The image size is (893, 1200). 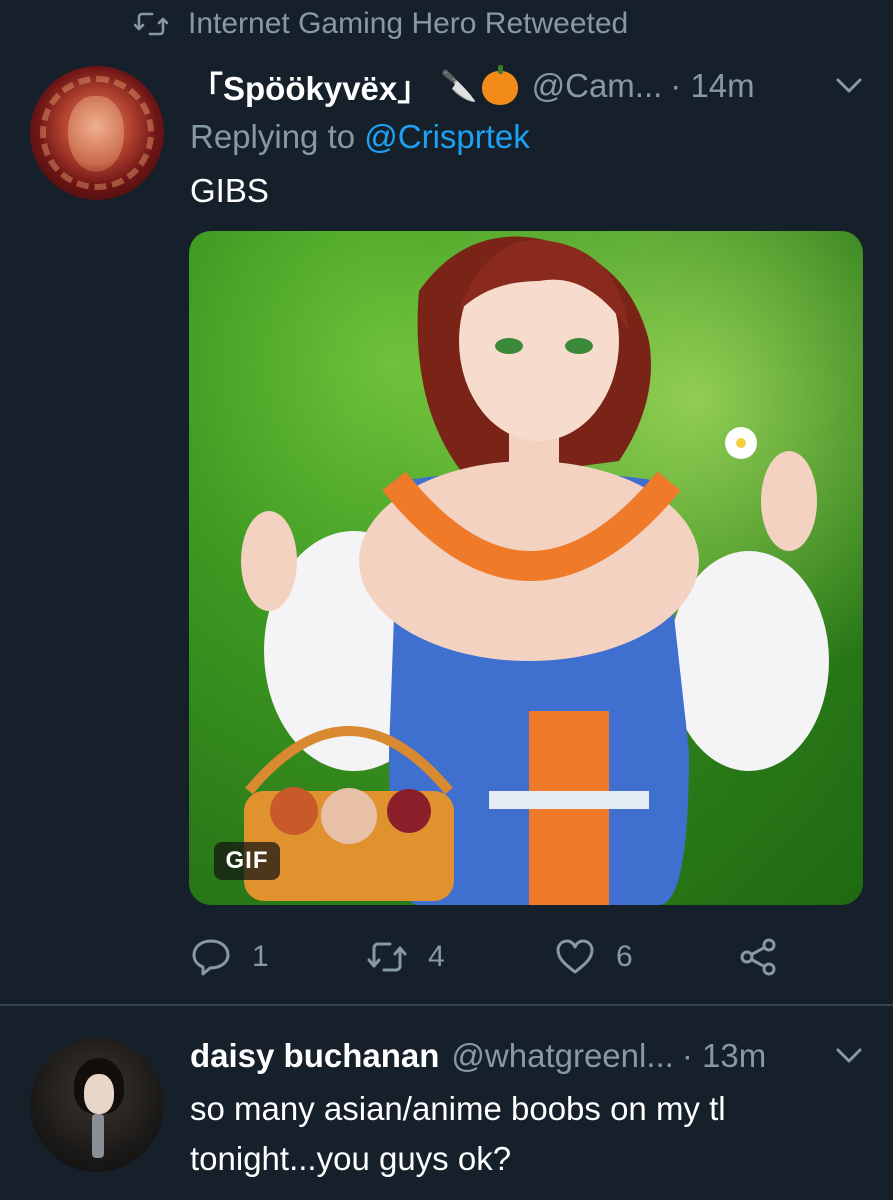 I want to click on share-icon, so click(x=758, y=957).